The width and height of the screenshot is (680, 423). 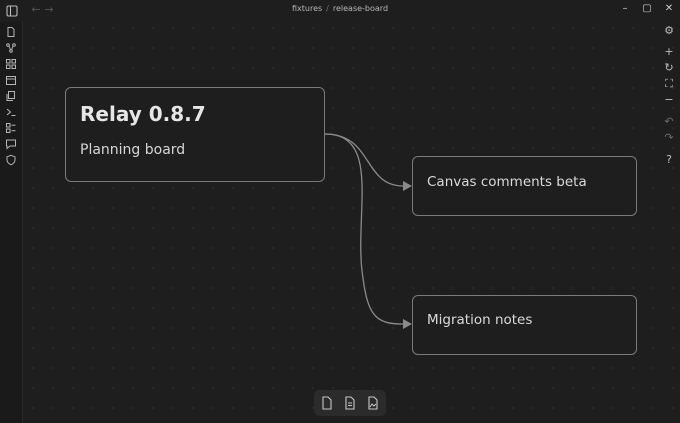 What do you see at coordinates (364, 160) in the screenshot?
I see `edge-to-comments` at bounding box center [364, 160].